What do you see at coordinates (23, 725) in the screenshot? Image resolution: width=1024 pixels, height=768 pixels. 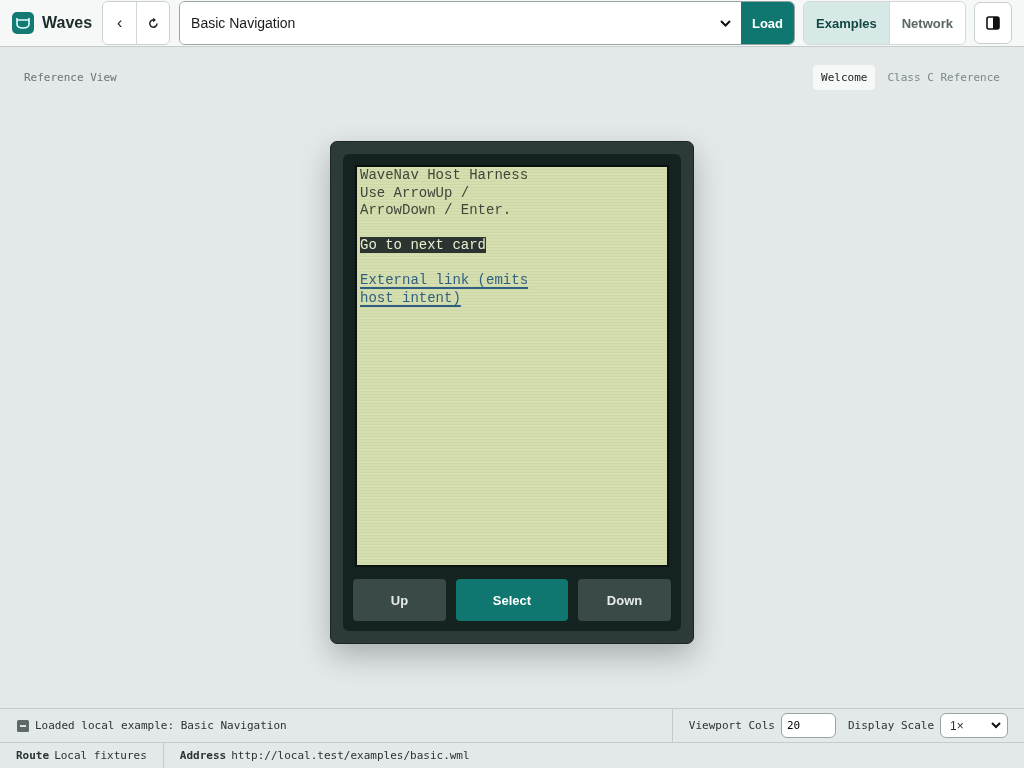 I see `minus-square-icon` at bounding box center [23, 725].